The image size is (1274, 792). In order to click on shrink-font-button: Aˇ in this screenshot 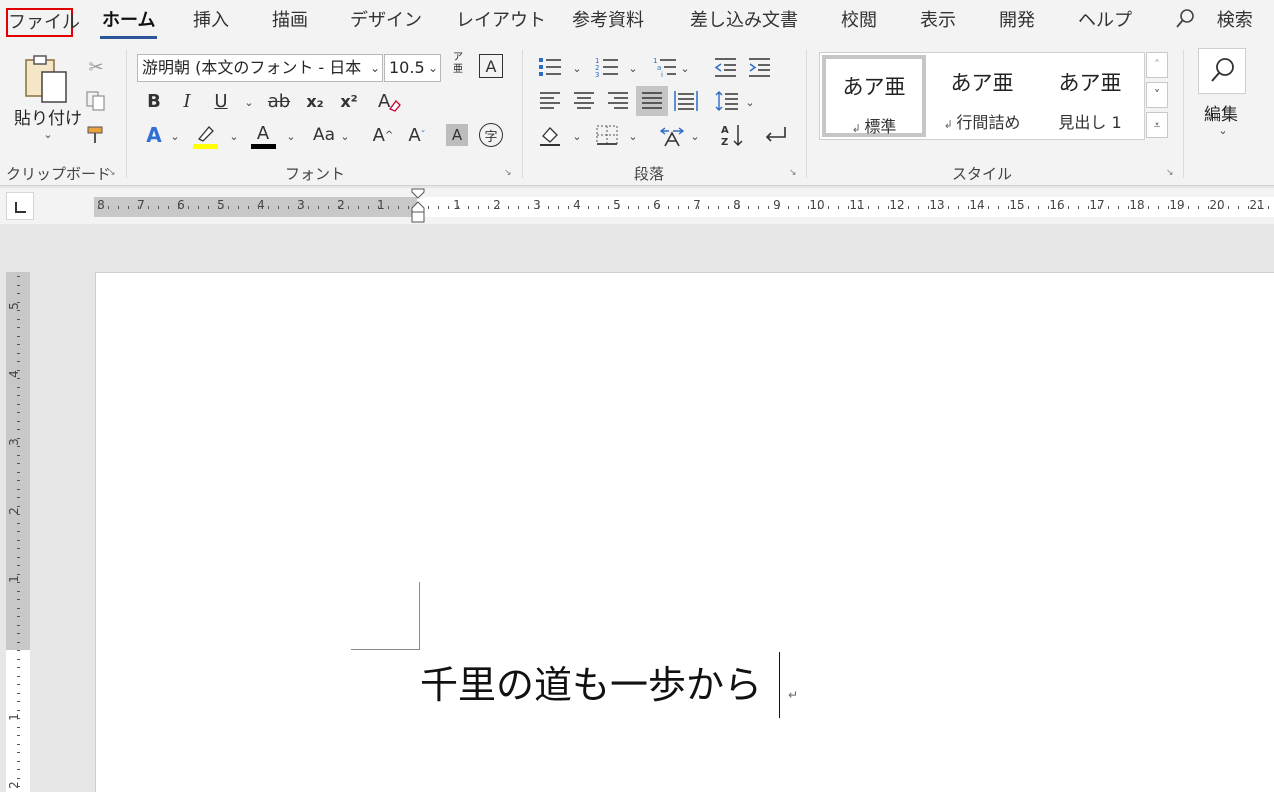, I will do `click(417, 135)`.